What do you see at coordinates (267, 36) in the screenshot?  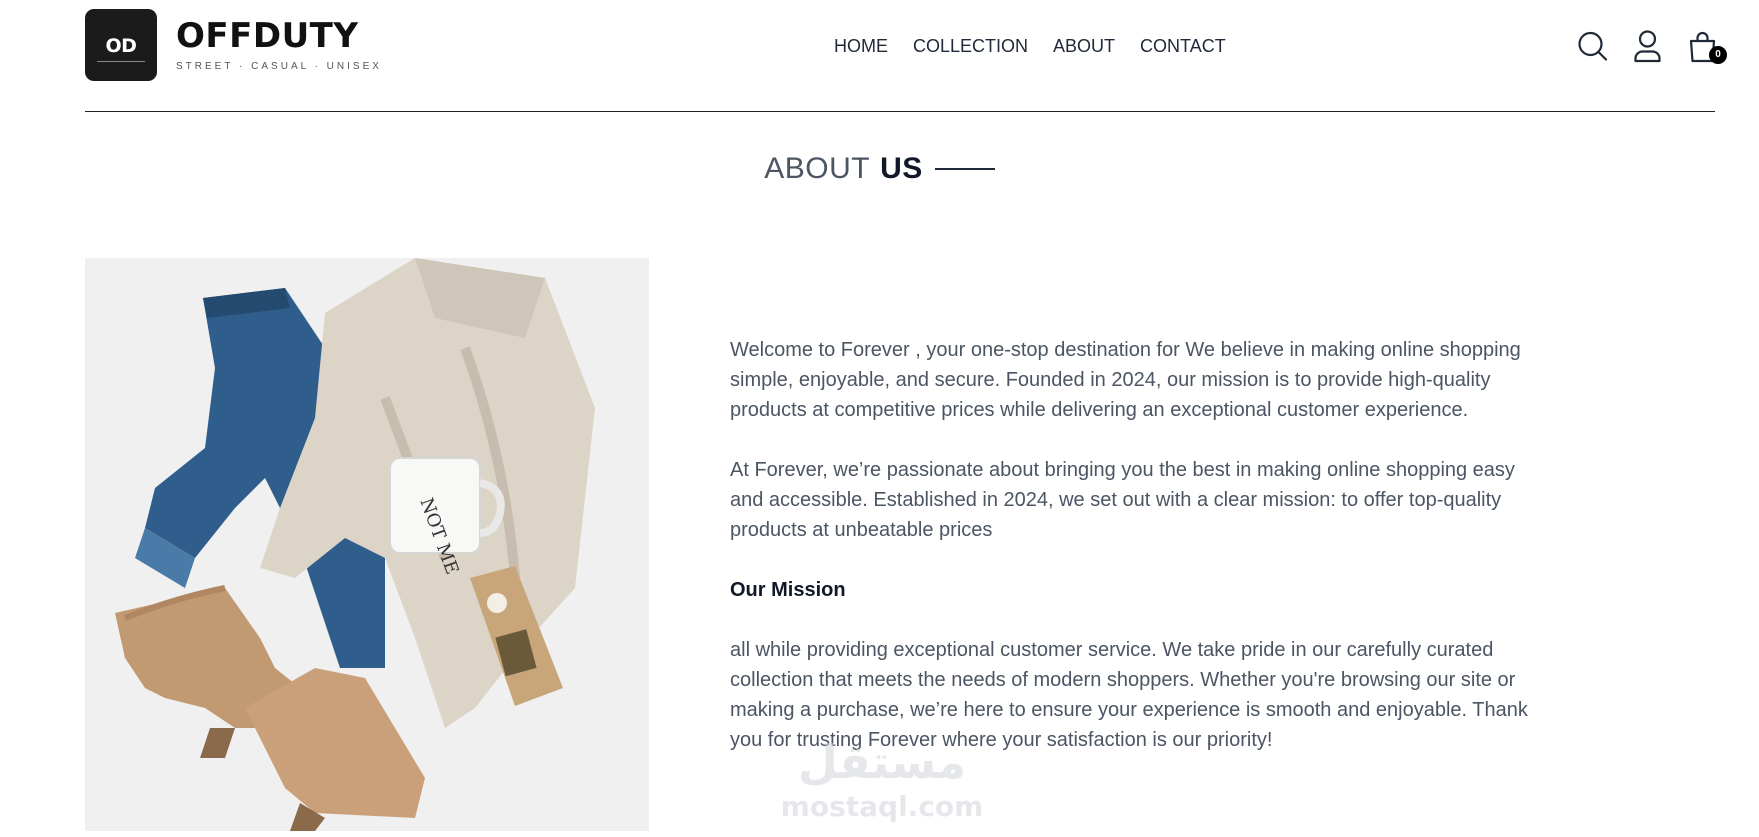 I see `brand-name: OFFDUTY` at bounding box center [267, 36].